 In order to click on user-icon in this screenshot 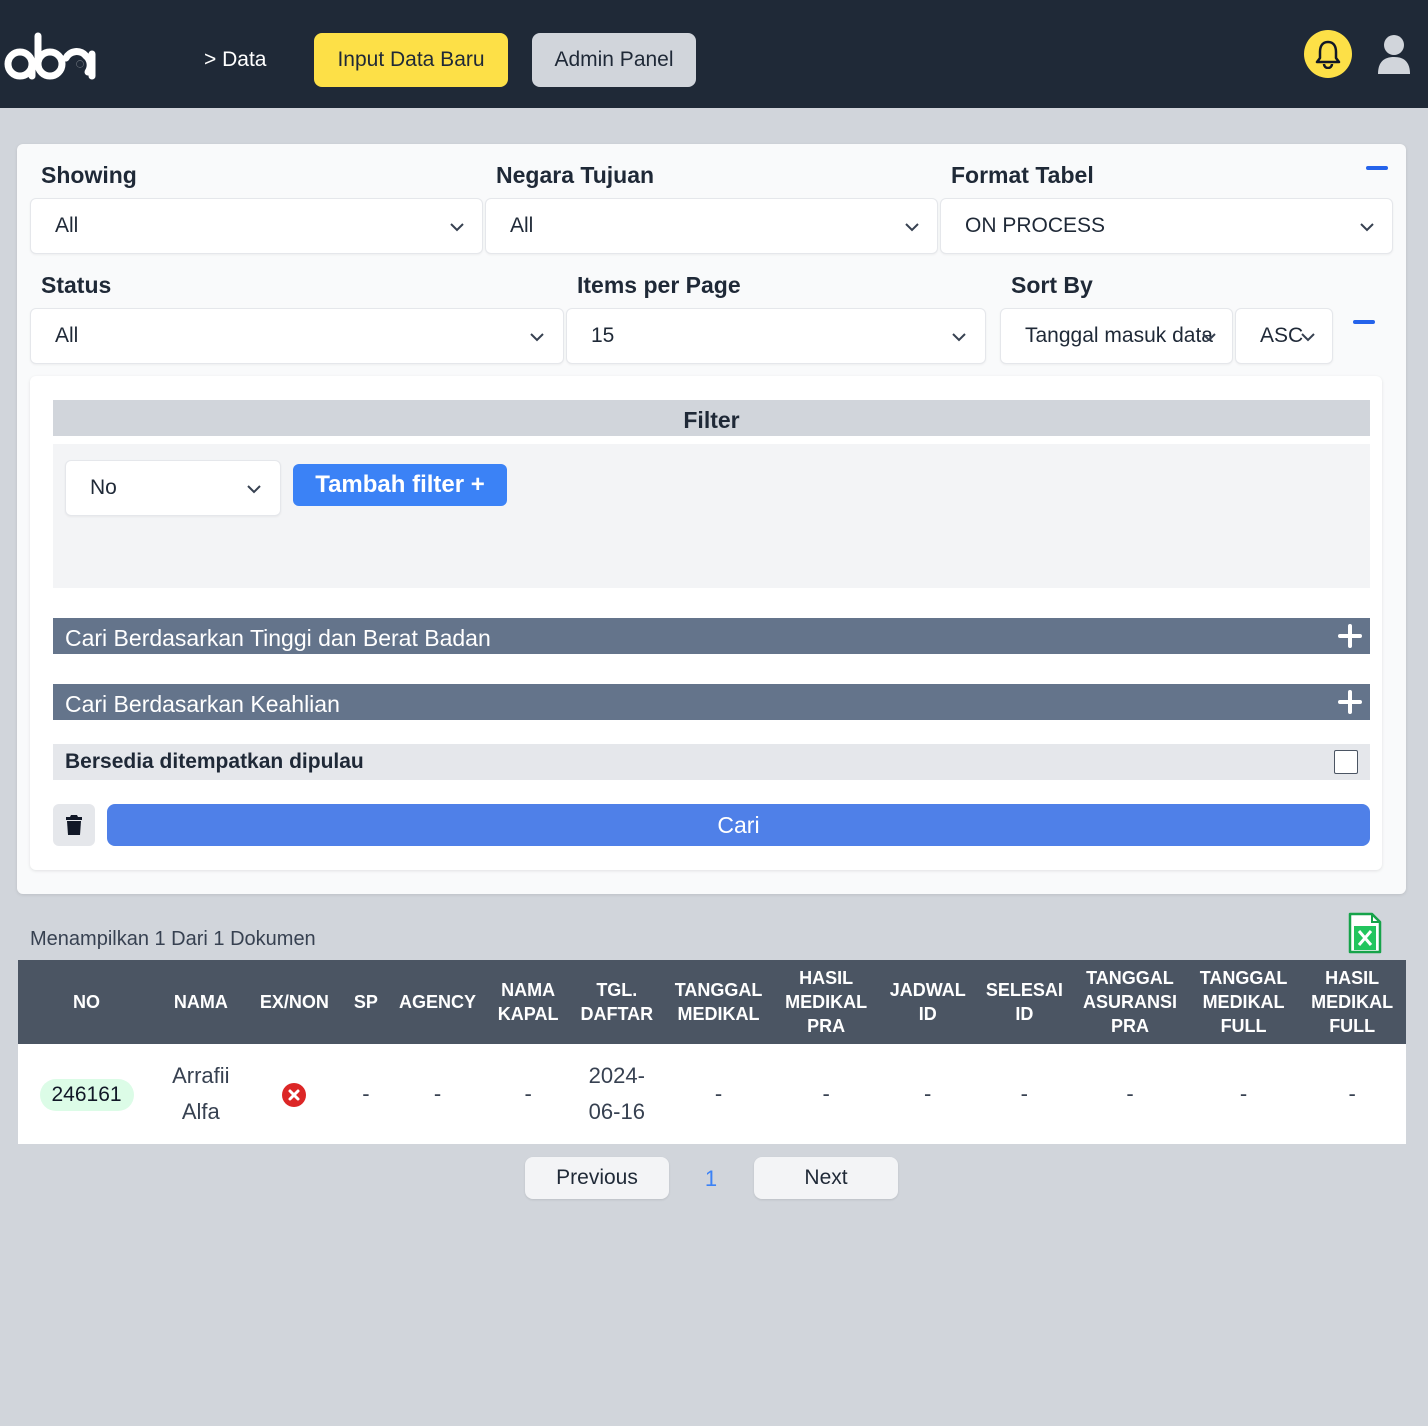, I will do `click(1394, 54)`.